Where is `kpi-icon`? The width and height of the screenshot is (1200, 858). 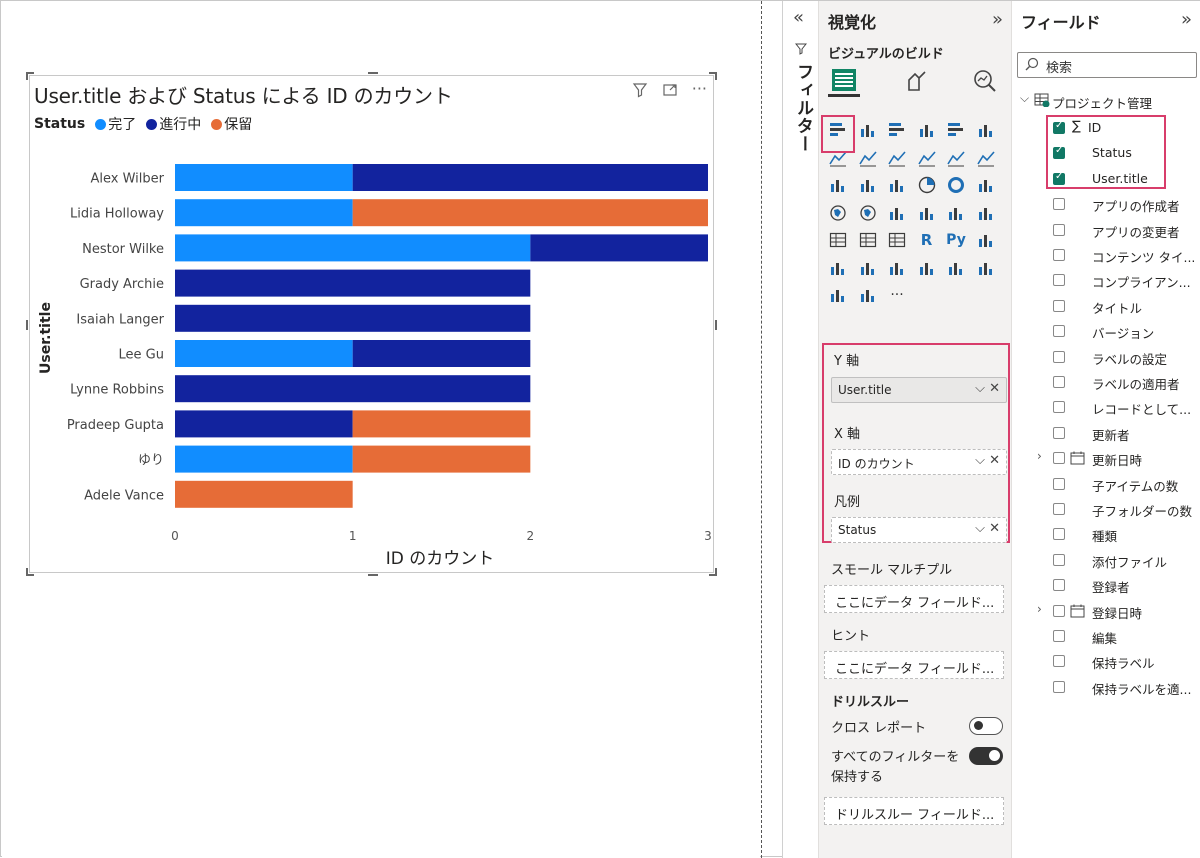 kpi-icon is located at coordinates (986, 213).